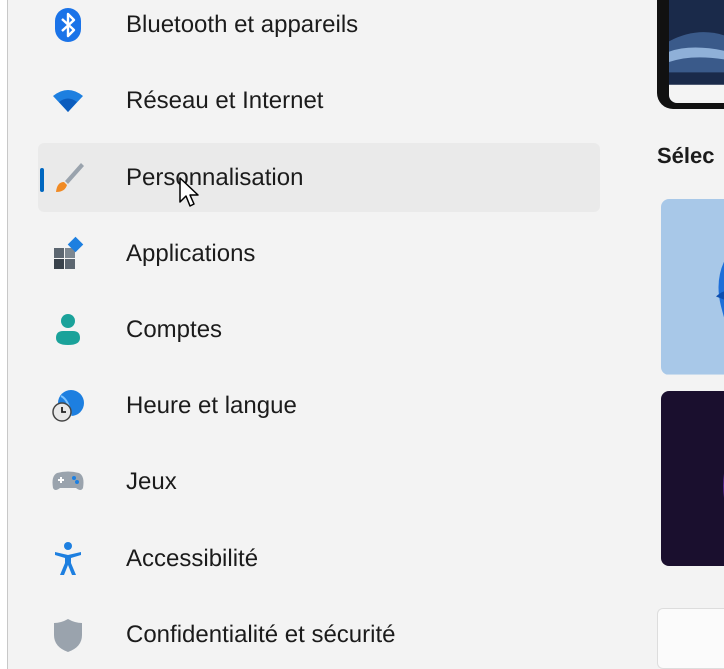 This screenshot has width=724, height=669. Describe the element at coordinates (319, 482) in the screenshot. I see `nav-item: Jeux` at that location.